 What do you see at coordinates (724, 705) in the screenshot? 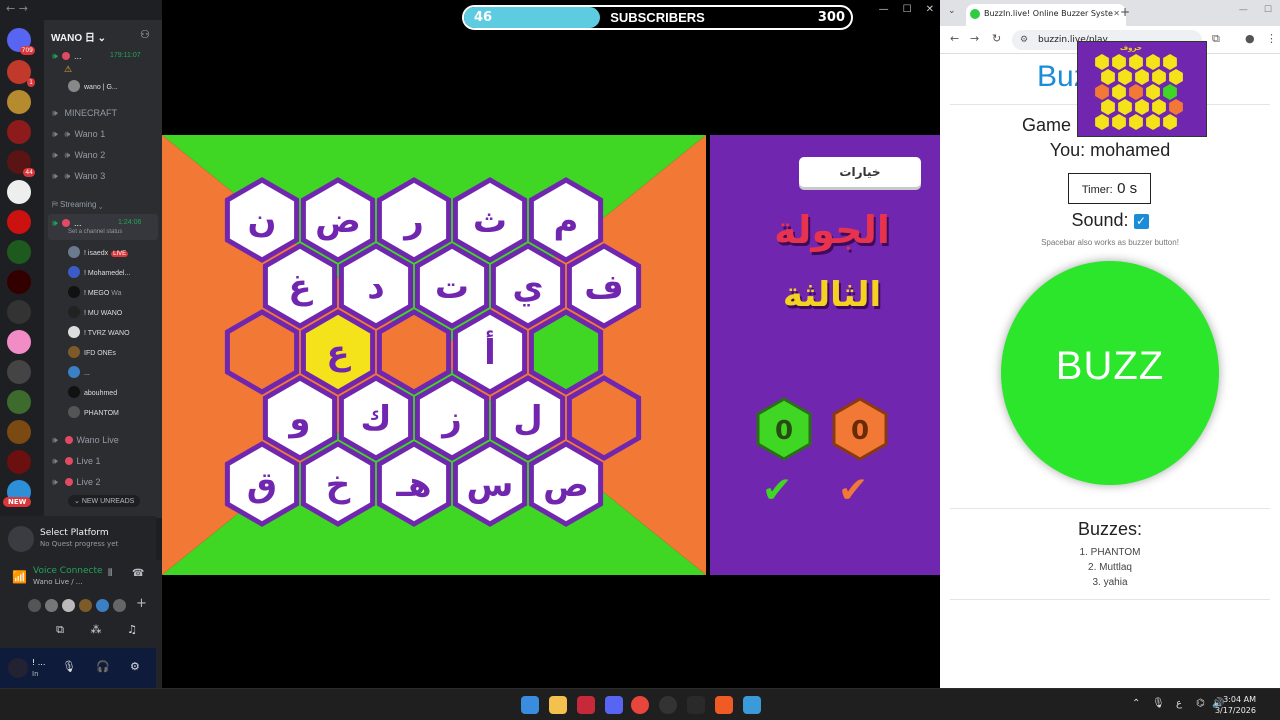
I see `brave-icon` at bounding box center [724, 705].